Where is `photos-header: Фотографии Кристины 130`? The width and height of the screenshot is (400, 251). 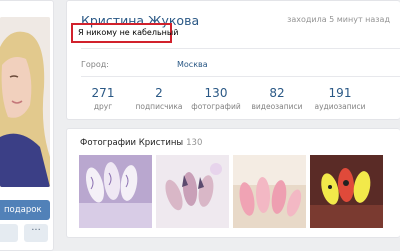 photos-header: Фотографии Кристины 130 is located at coordinates (141, 143).